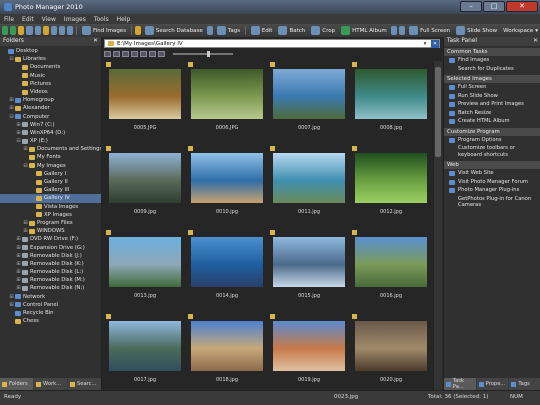 This screenshot has width=540, height=405. I want to click on folder-tree-item: Music, so click(50, 76).